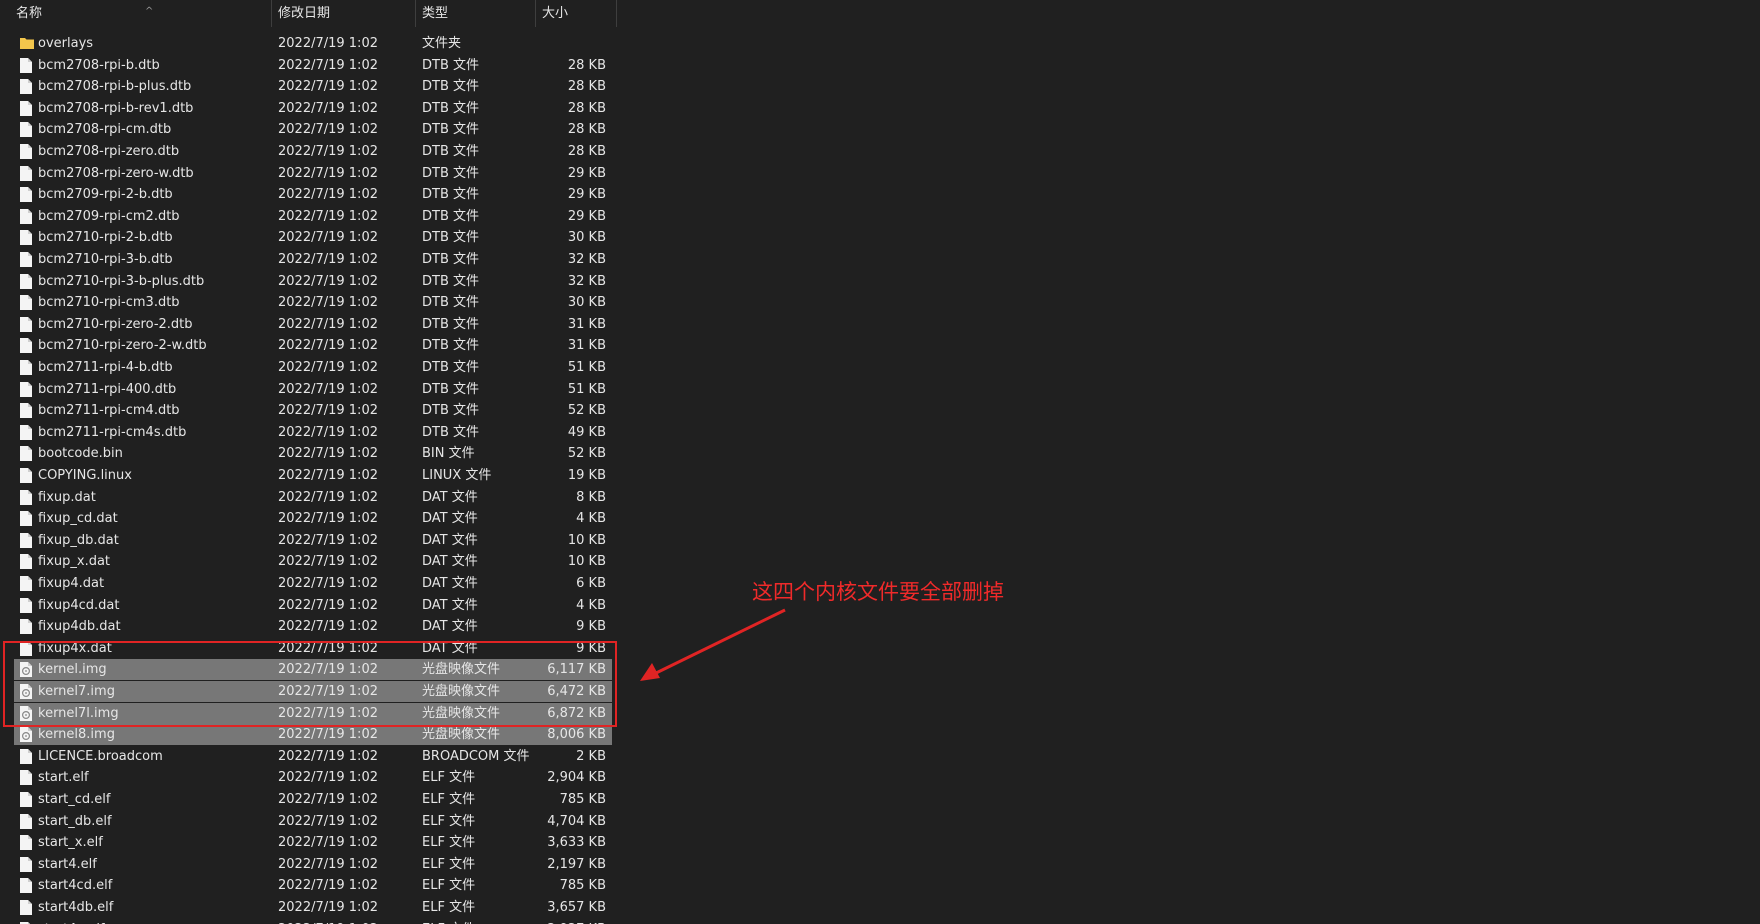  Describe the element at coordinates (586, 324) in the screenshot. I see `file-size: 31 KB` at that location.